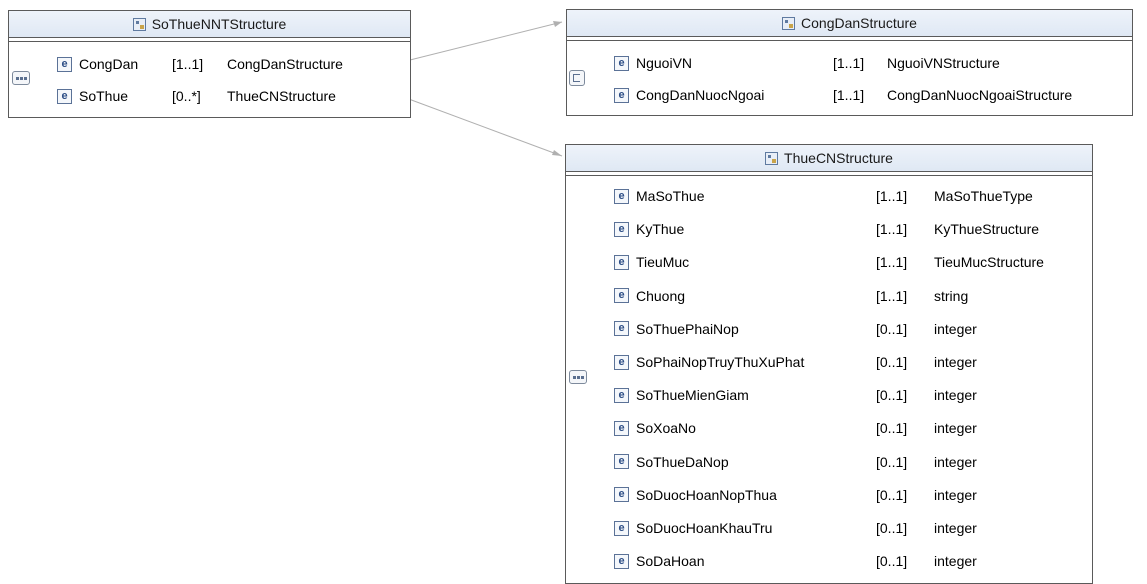 Image resolution: width=1147 pixels, height=584 pixels. I want to click on element-row: e SoThuePhaiNop [0..1] integer, so click(795, 329).